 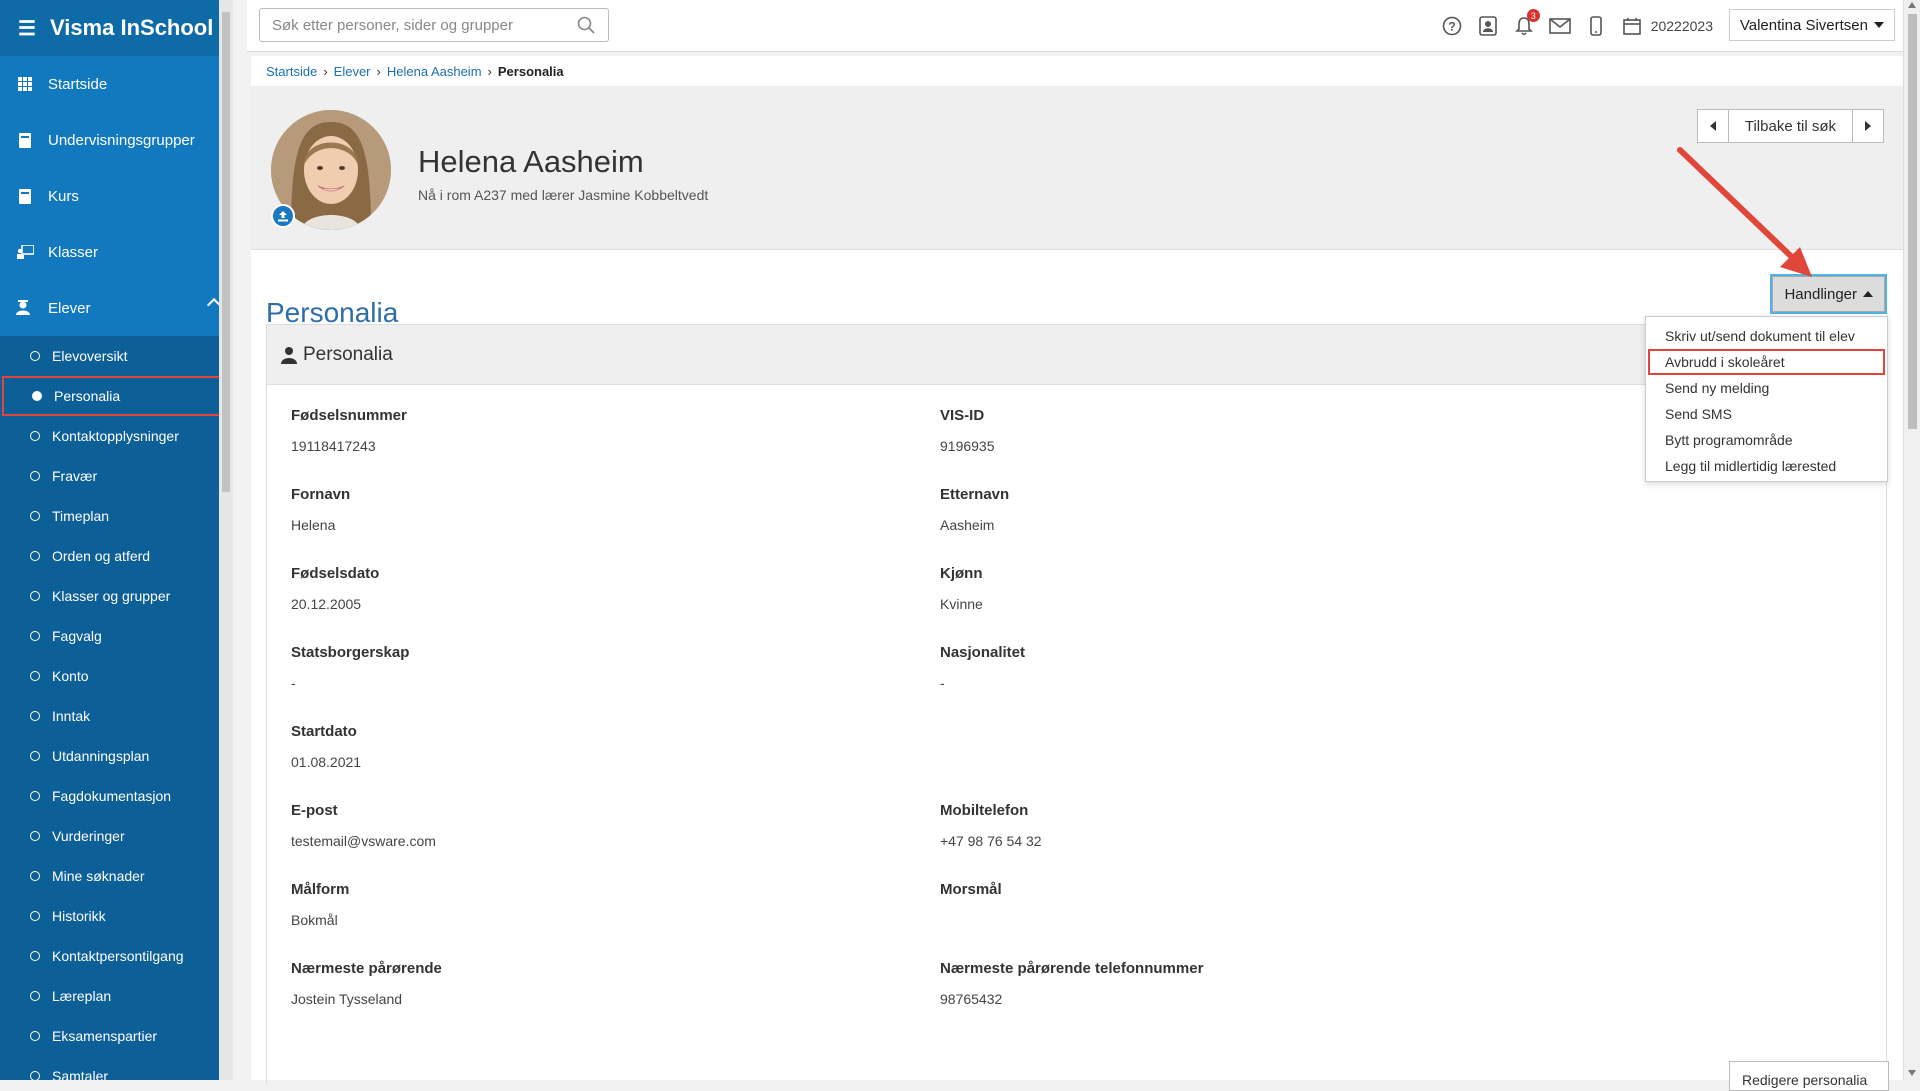 I want to click on sidebar-subitem-klasser-og-grupper: Klasser og grupper, so click(x=116, y=596).